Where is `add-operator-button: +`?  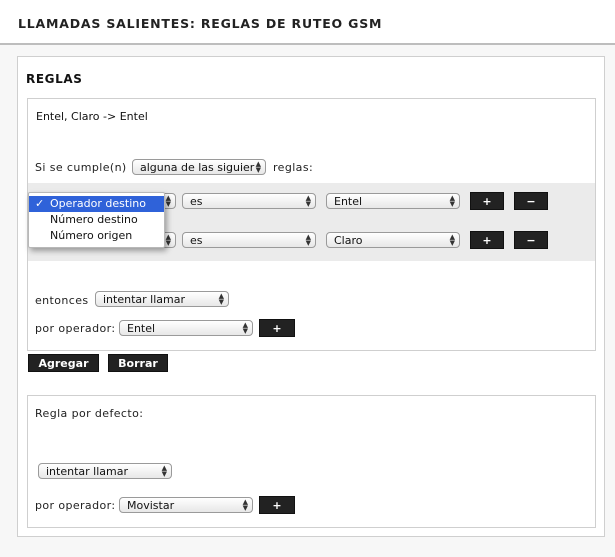 add-operator-button: + is located at coordinates (277, 328).